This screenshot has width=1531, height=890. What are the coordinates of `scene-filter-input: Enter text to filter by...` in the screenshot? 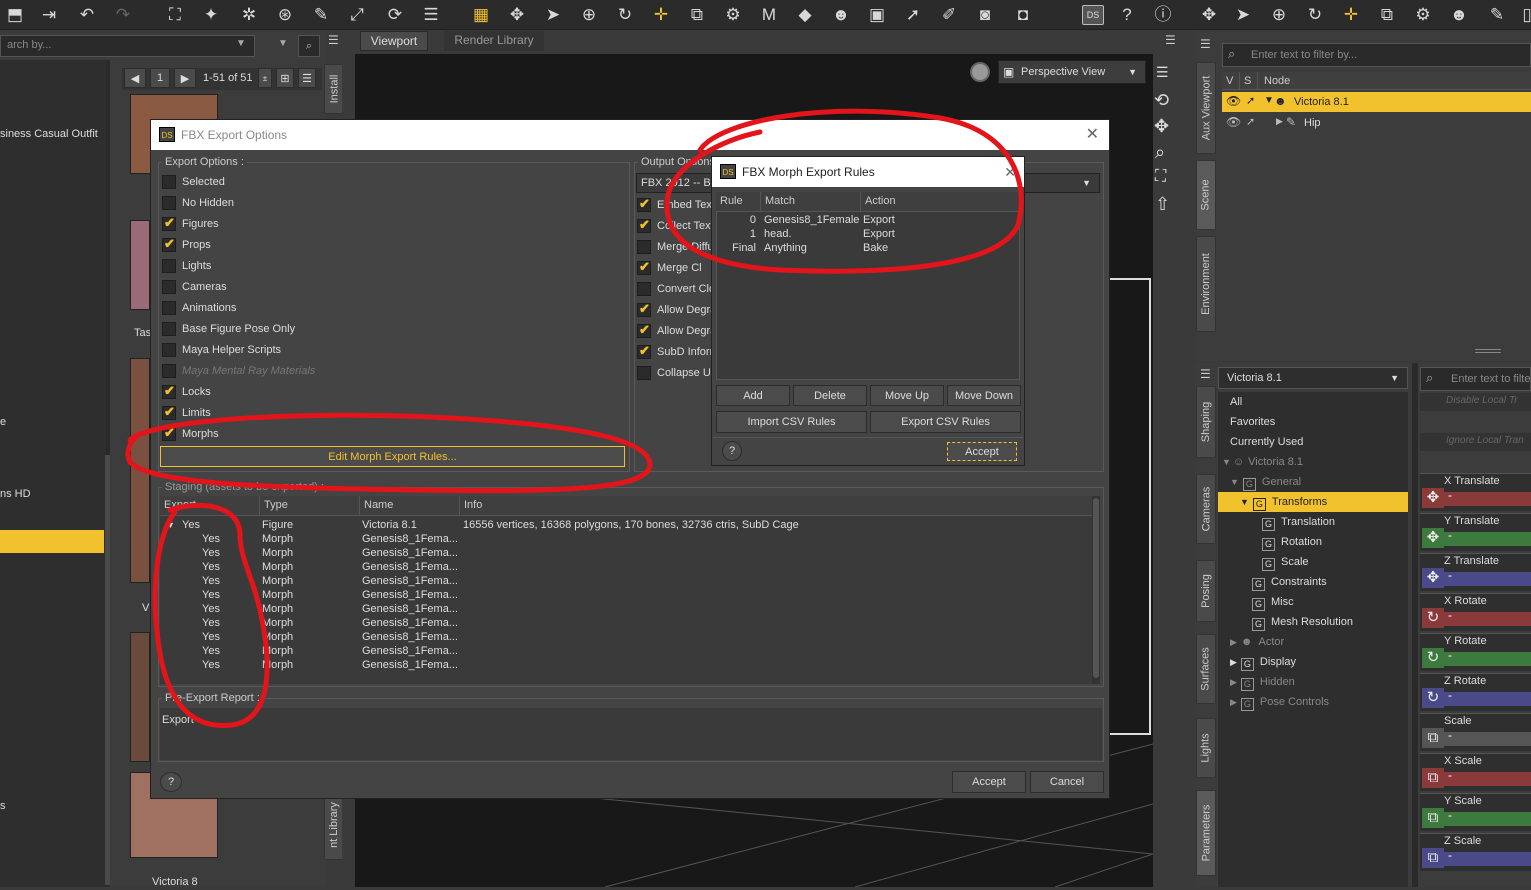 It's located at (1376, 55).